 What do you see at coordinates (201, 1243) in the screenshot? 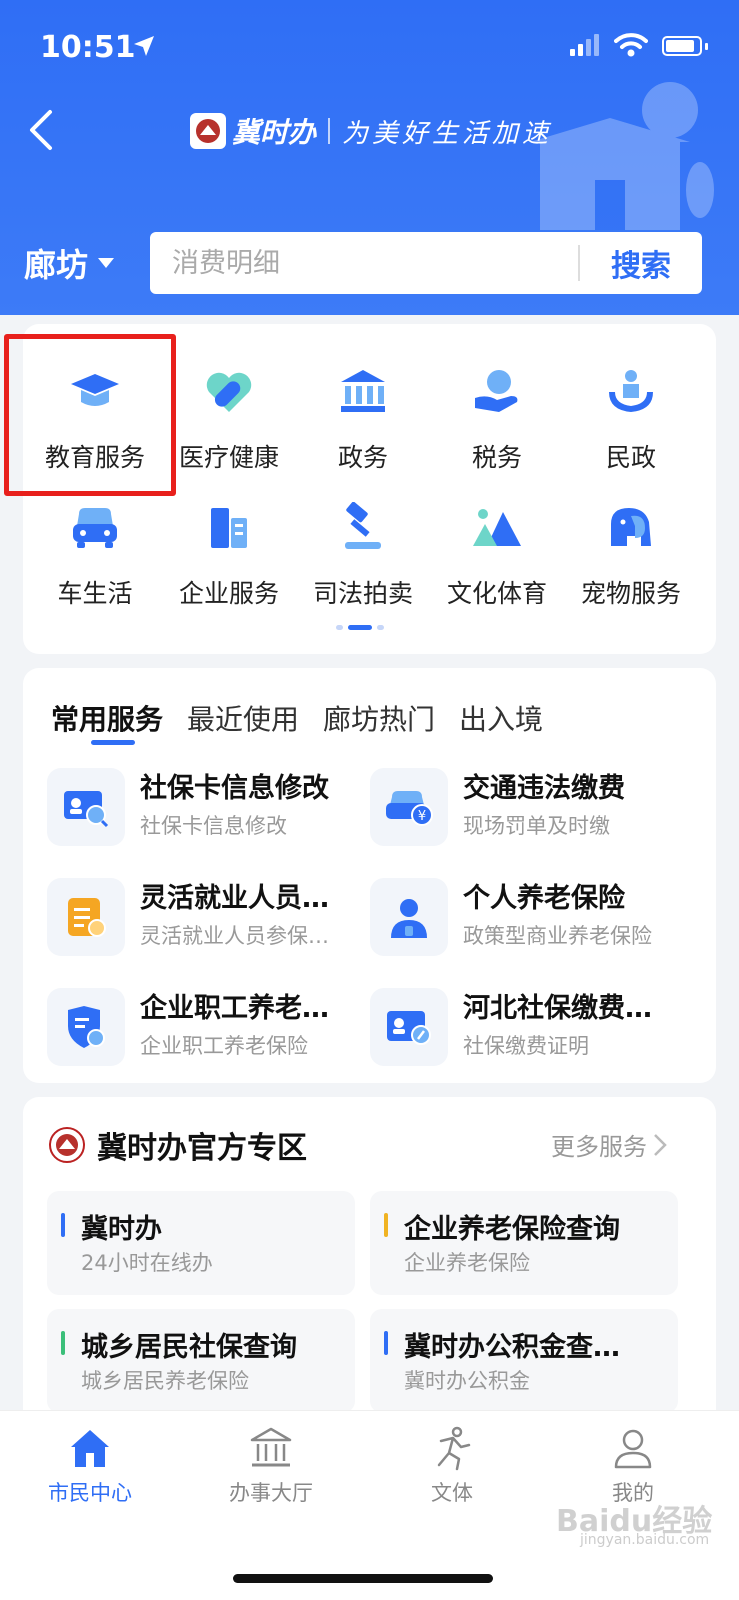
I see `official-item: 冀时办 24小时在线办` at bounding box center [201, 1243].